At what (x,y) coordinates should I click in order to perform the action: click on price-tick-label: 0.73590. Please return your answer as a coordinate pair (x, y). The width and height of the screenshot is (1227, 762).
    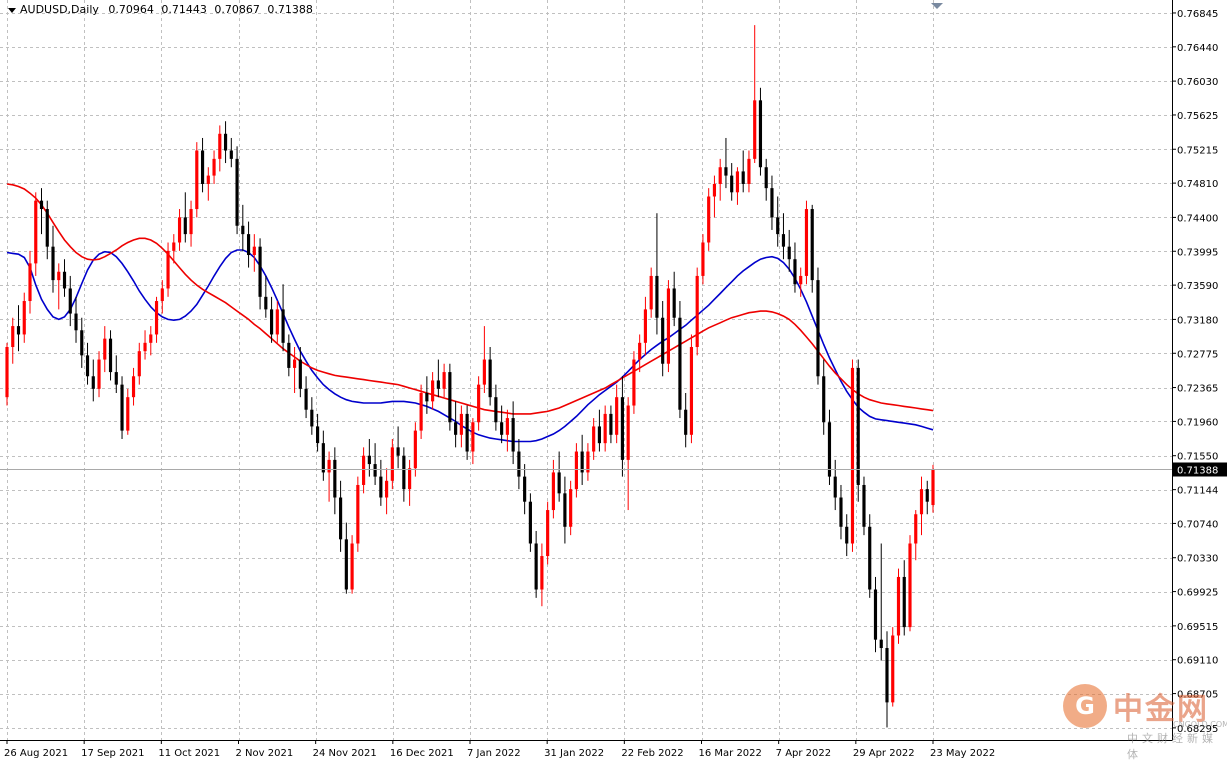
    Looking at the image, I should click on (1197, 286).